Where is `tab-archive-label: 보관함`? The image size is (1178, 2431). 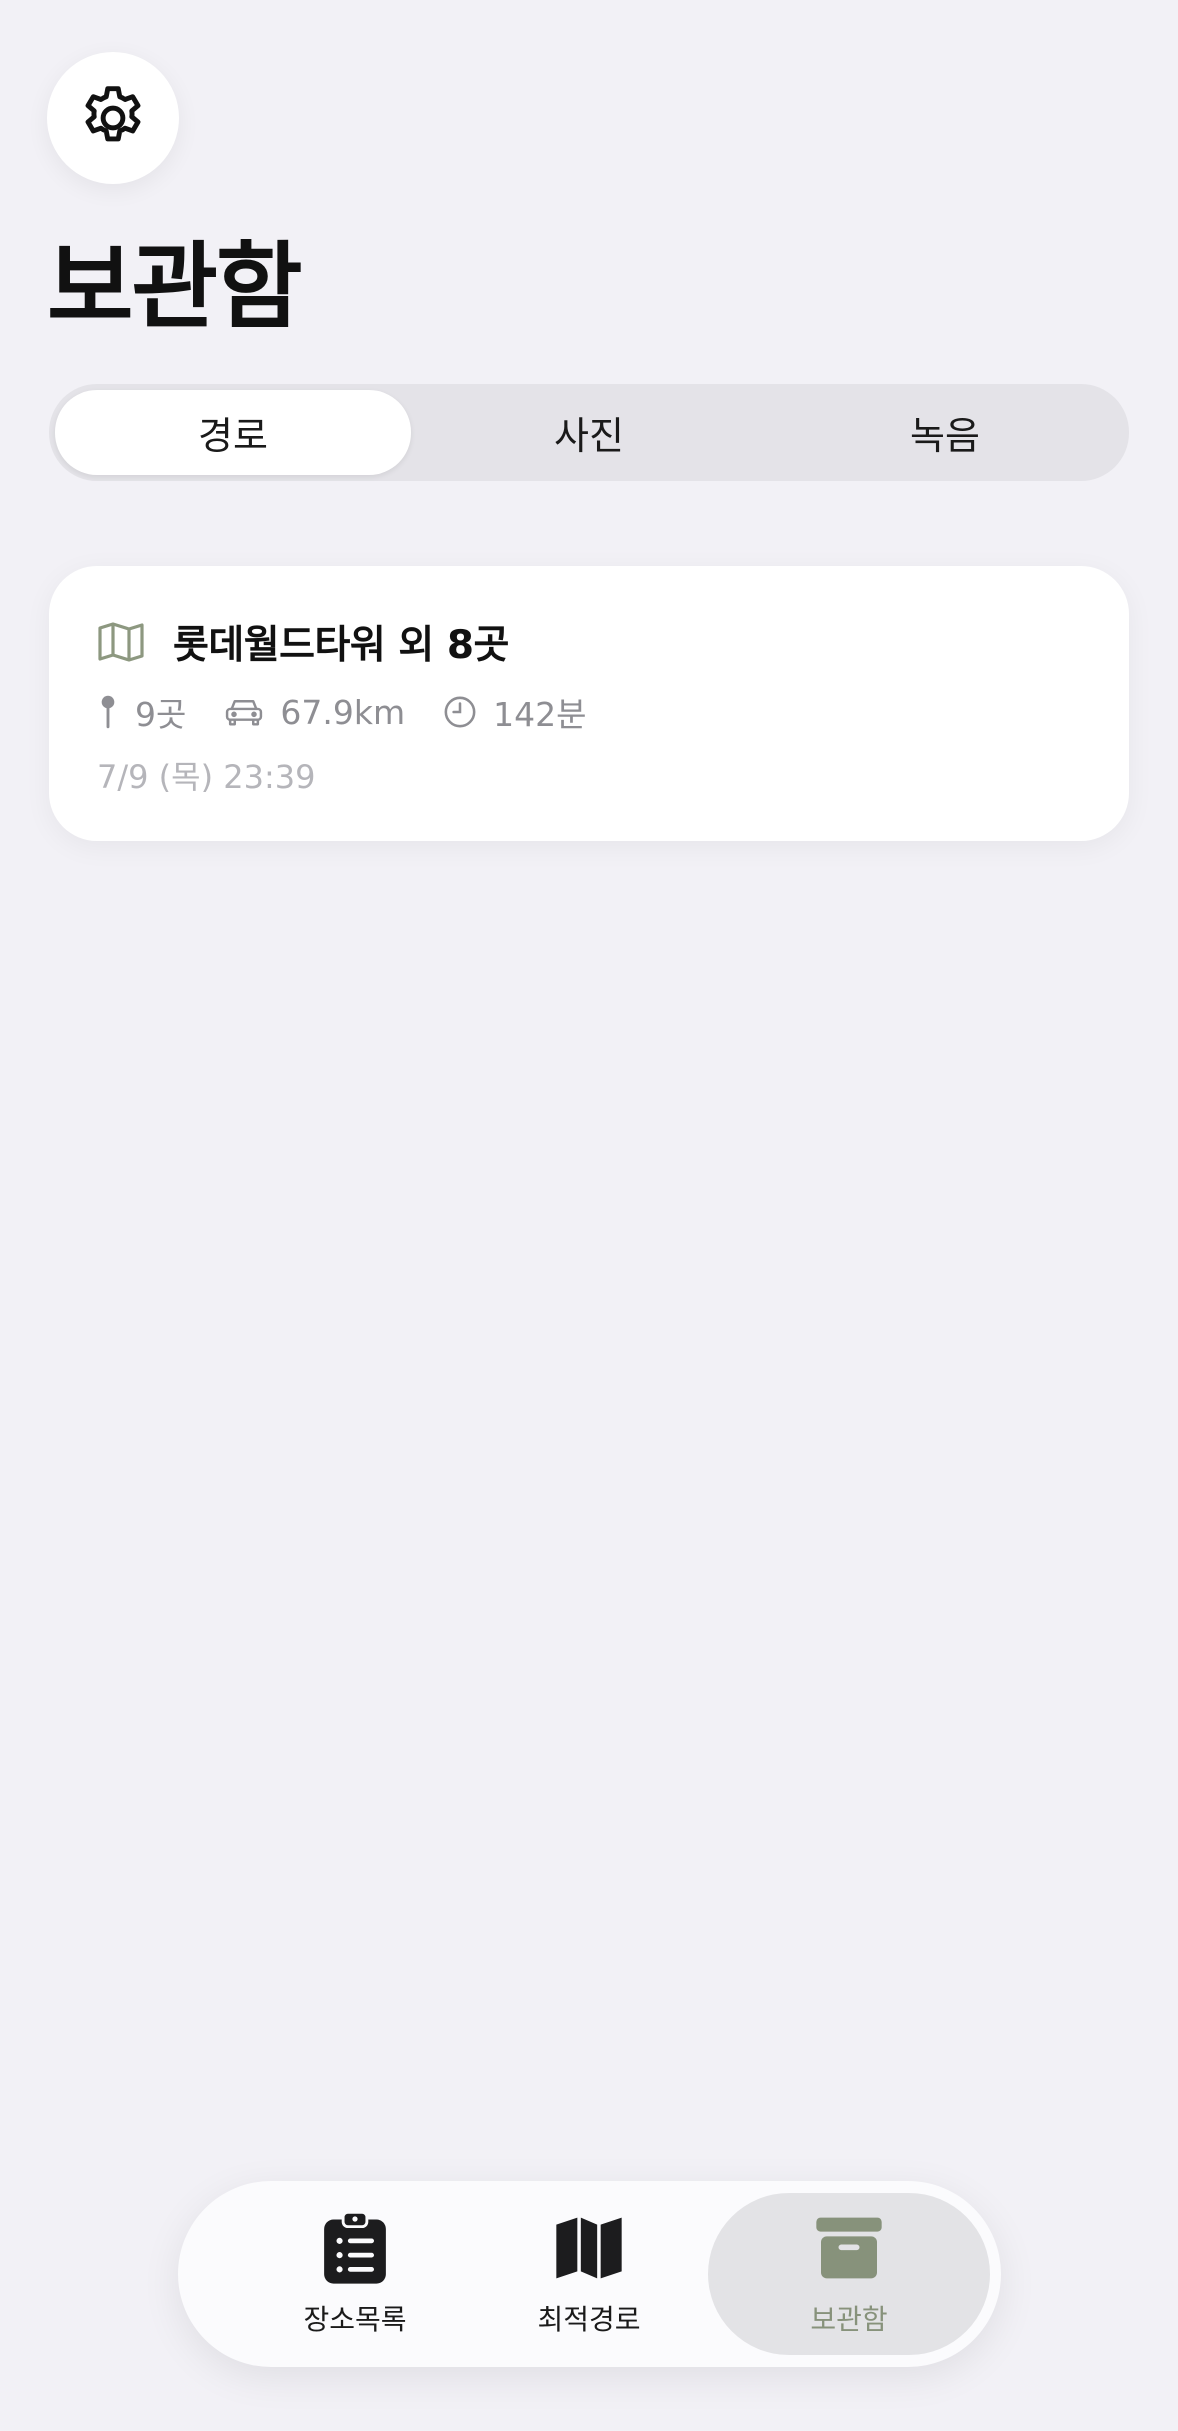 tab-archive-label: 보관함 is located at coordinates (849, 2319).